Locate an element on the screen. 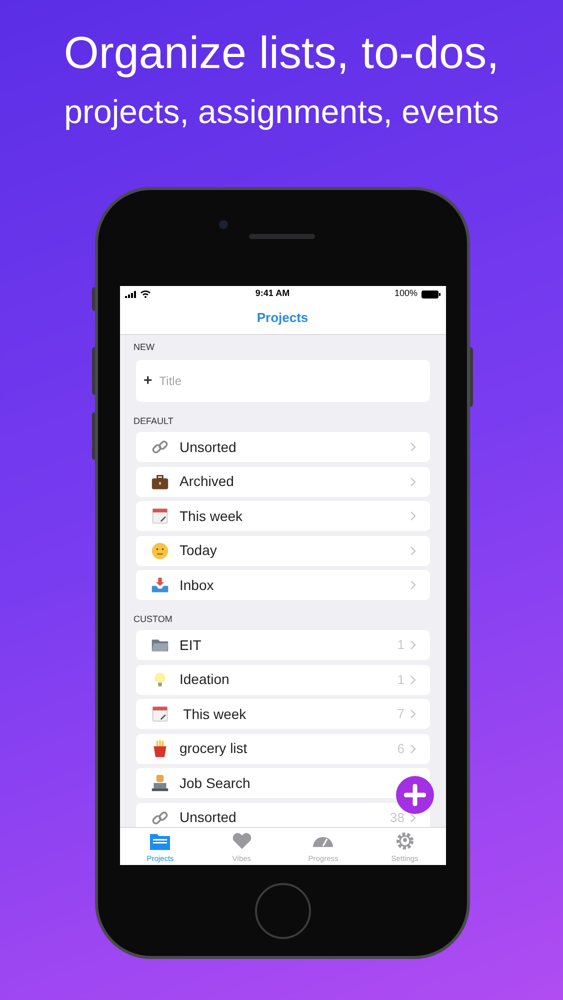 This screenshot has height=1000, width=563. section-header: NEW is located at coordinates (145, 347).